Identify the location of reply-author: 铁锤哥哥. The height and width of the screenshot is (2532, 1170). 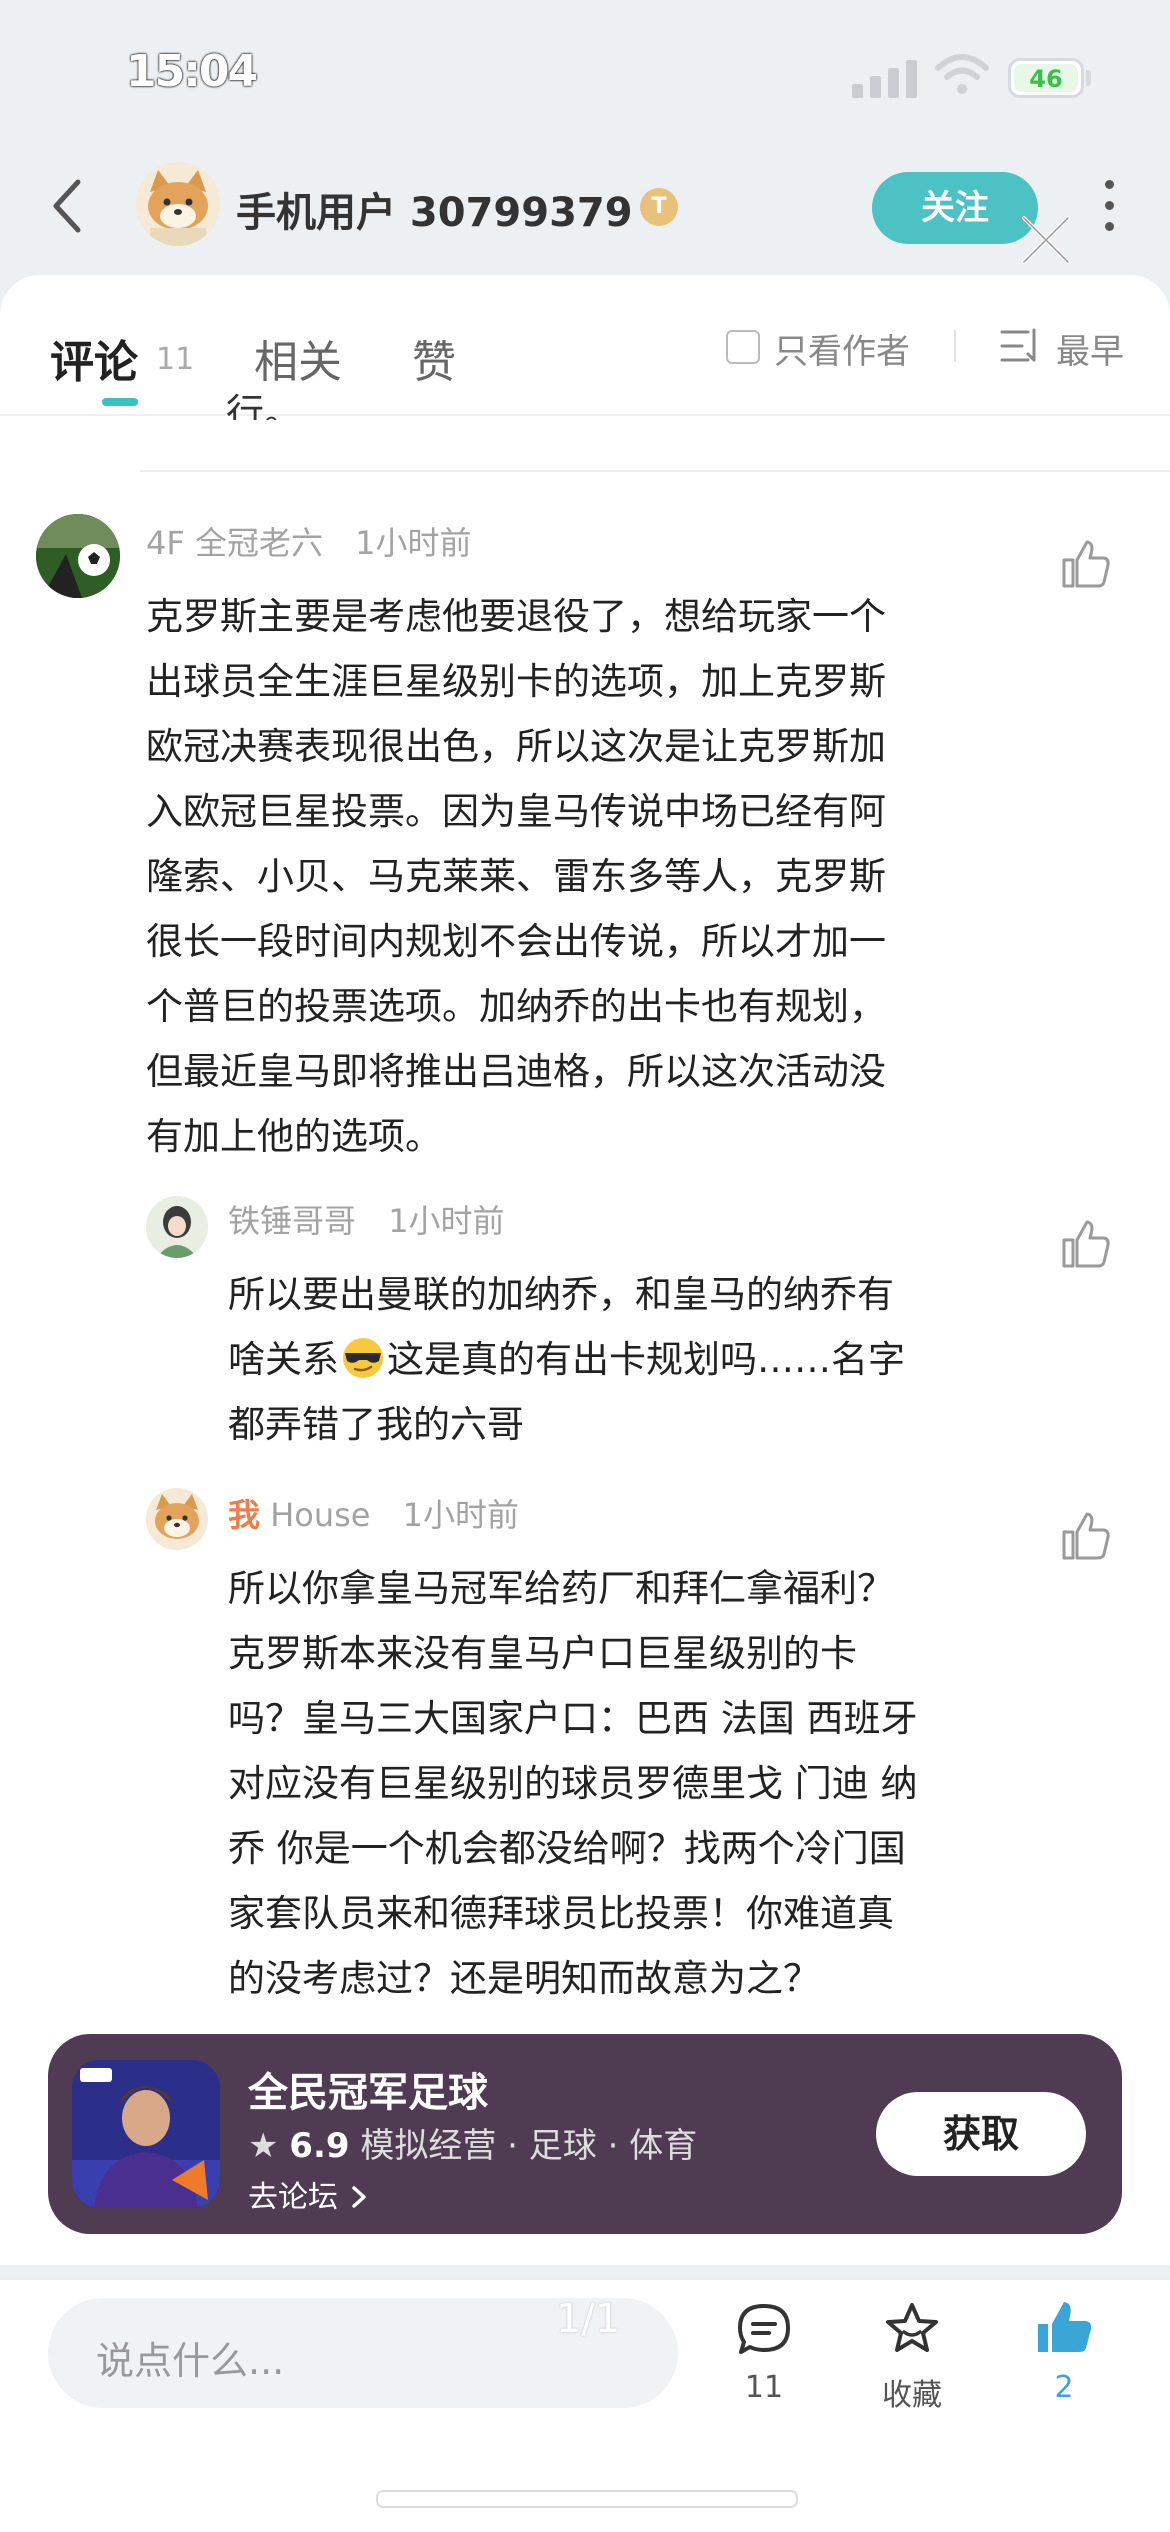
(292, 1221).